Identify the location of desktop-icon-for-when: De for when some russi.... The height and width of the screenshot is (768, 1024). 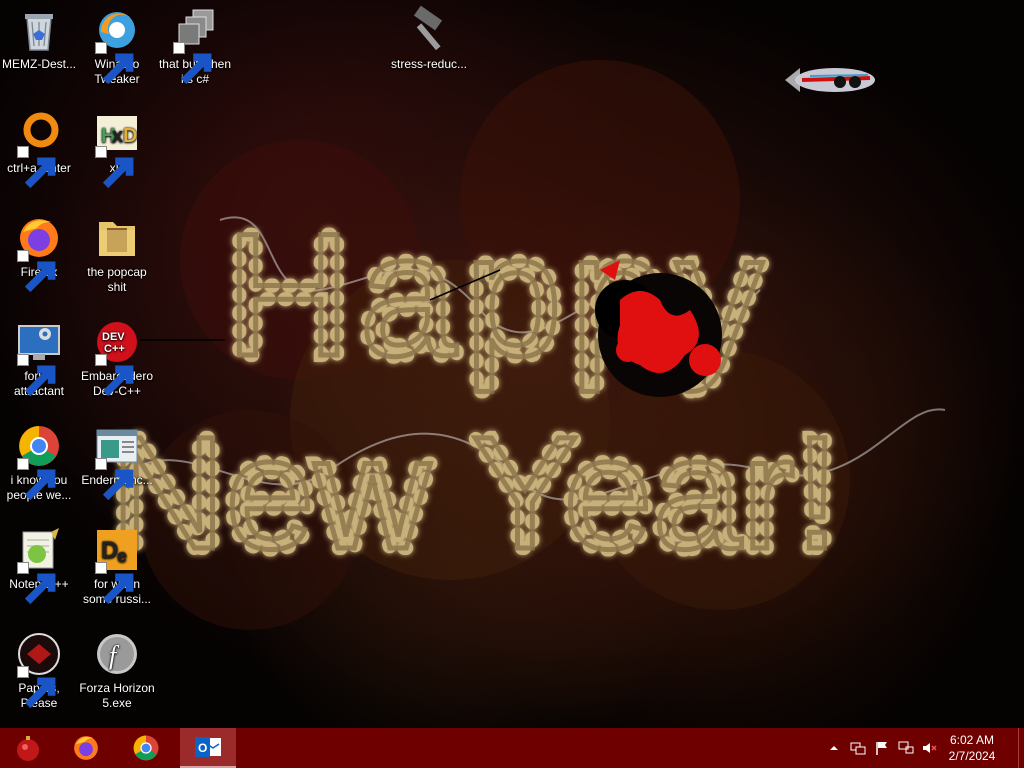
(117, 566).